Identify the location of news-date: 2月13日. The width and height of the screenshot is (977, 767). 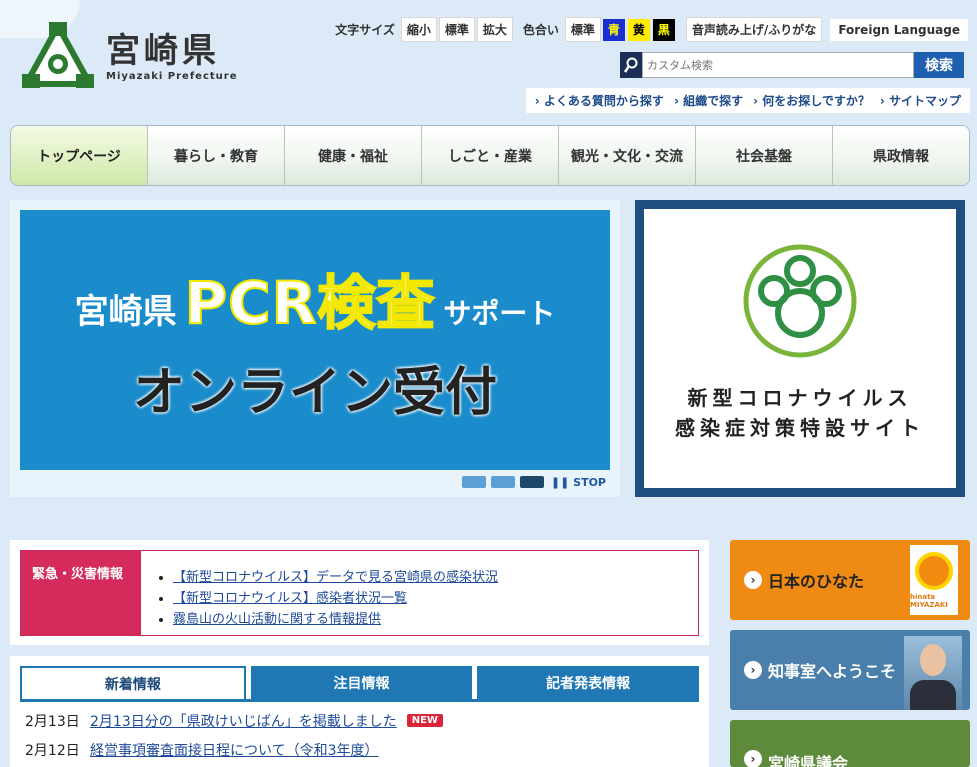
(52, 721).